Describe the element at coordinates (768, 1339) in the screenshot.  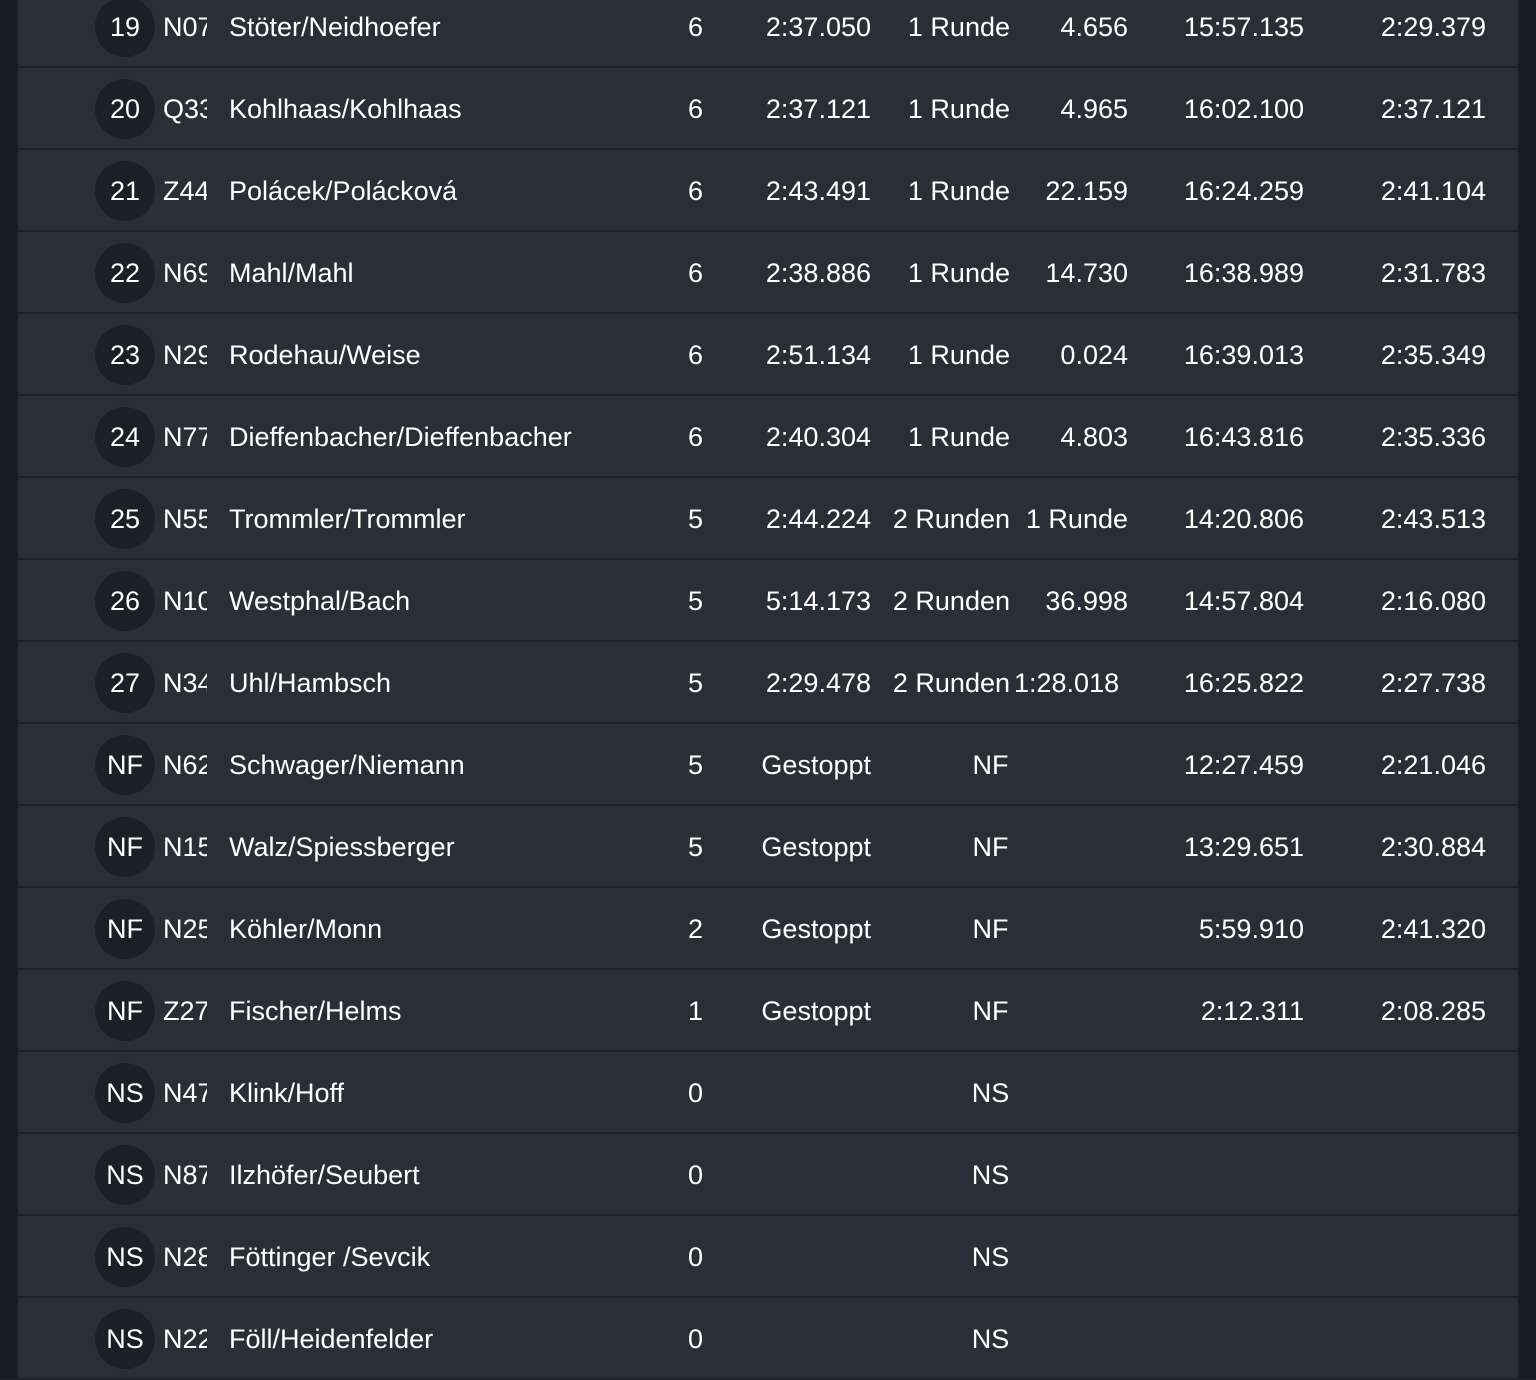
I see `table-row: NS N22 Föll/Heidenfelder 0 NS` at that location.